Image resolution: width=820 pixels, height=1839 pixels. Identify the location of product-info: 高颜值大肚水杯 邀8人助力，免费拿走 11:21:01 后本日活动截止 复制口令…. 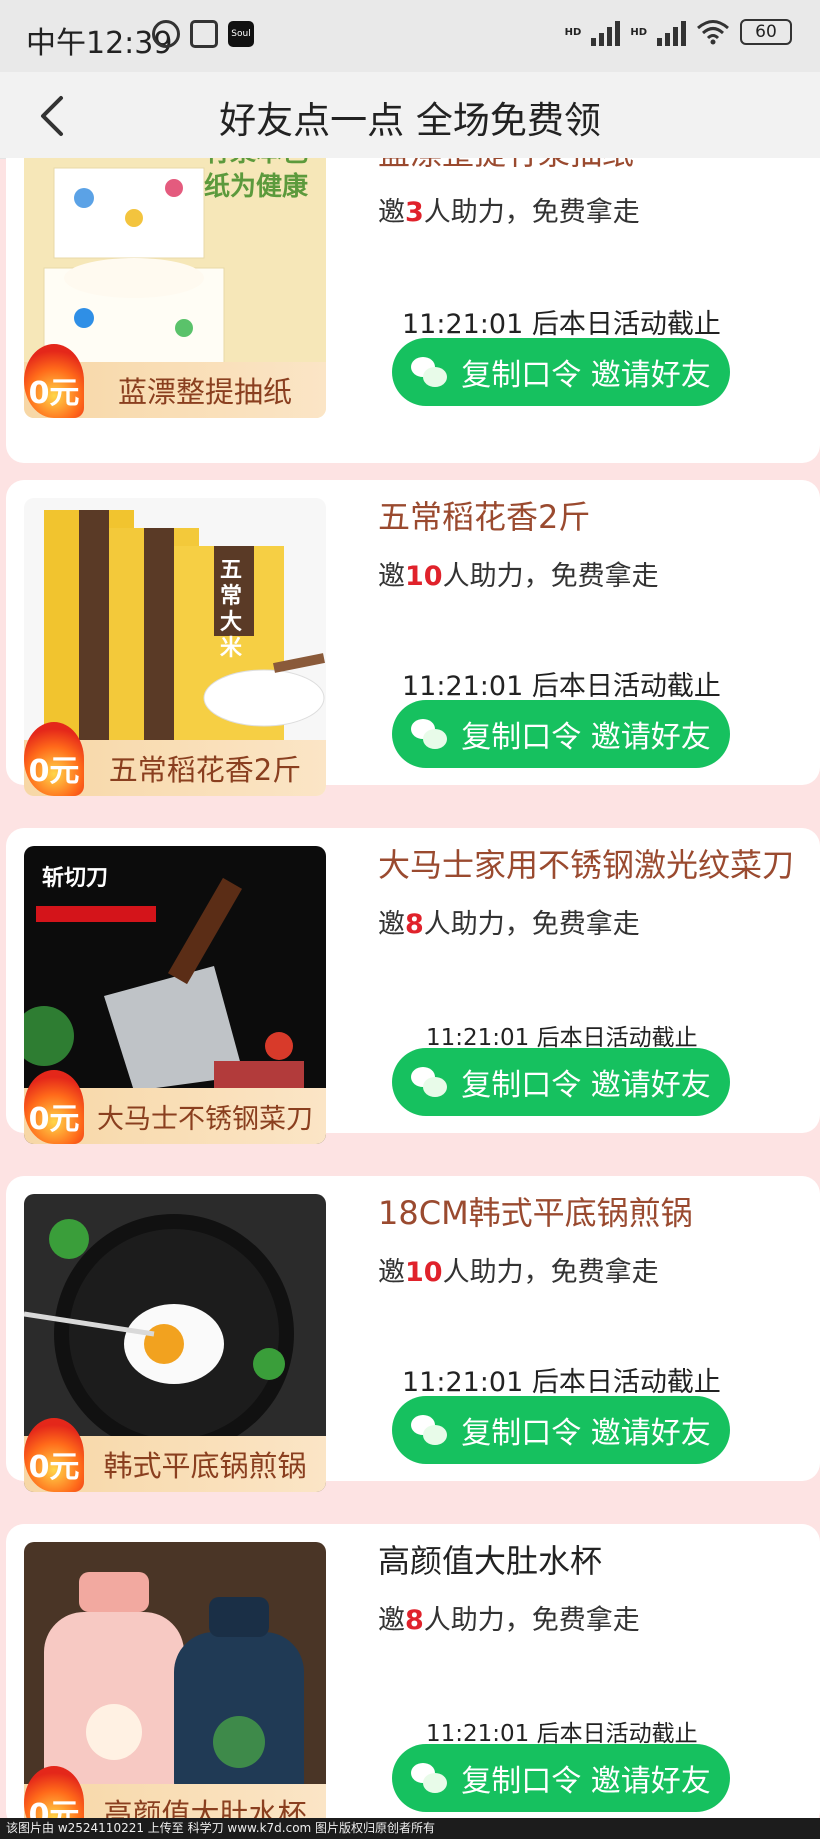
(594, 1671).